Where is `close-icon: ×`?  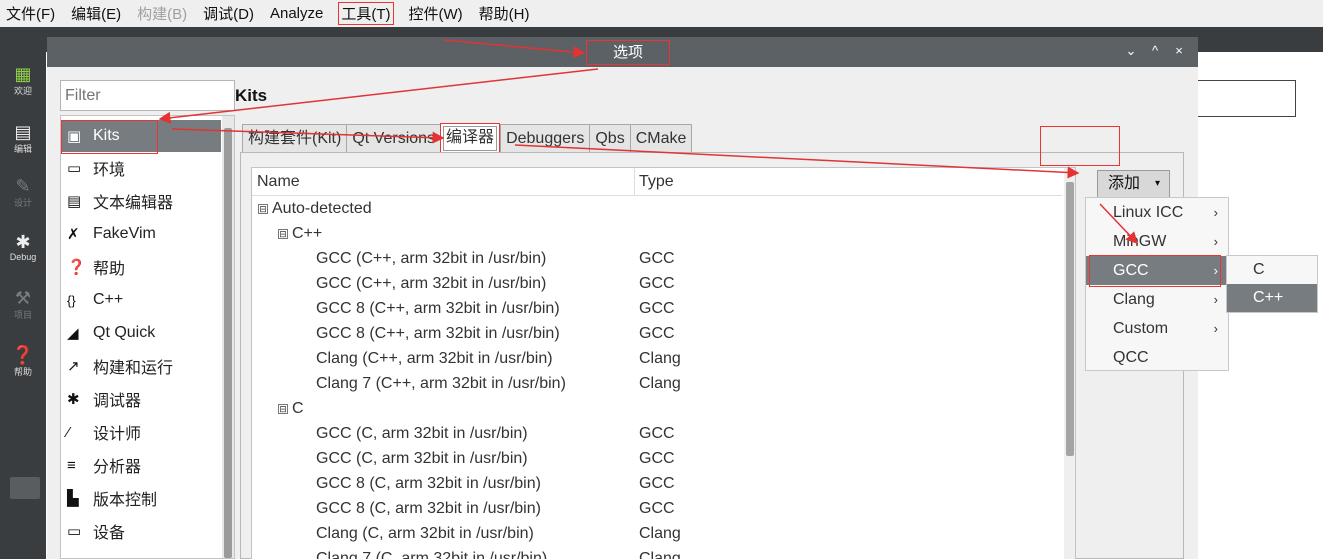 close-icon: × is located at coordinates (1179, 50).